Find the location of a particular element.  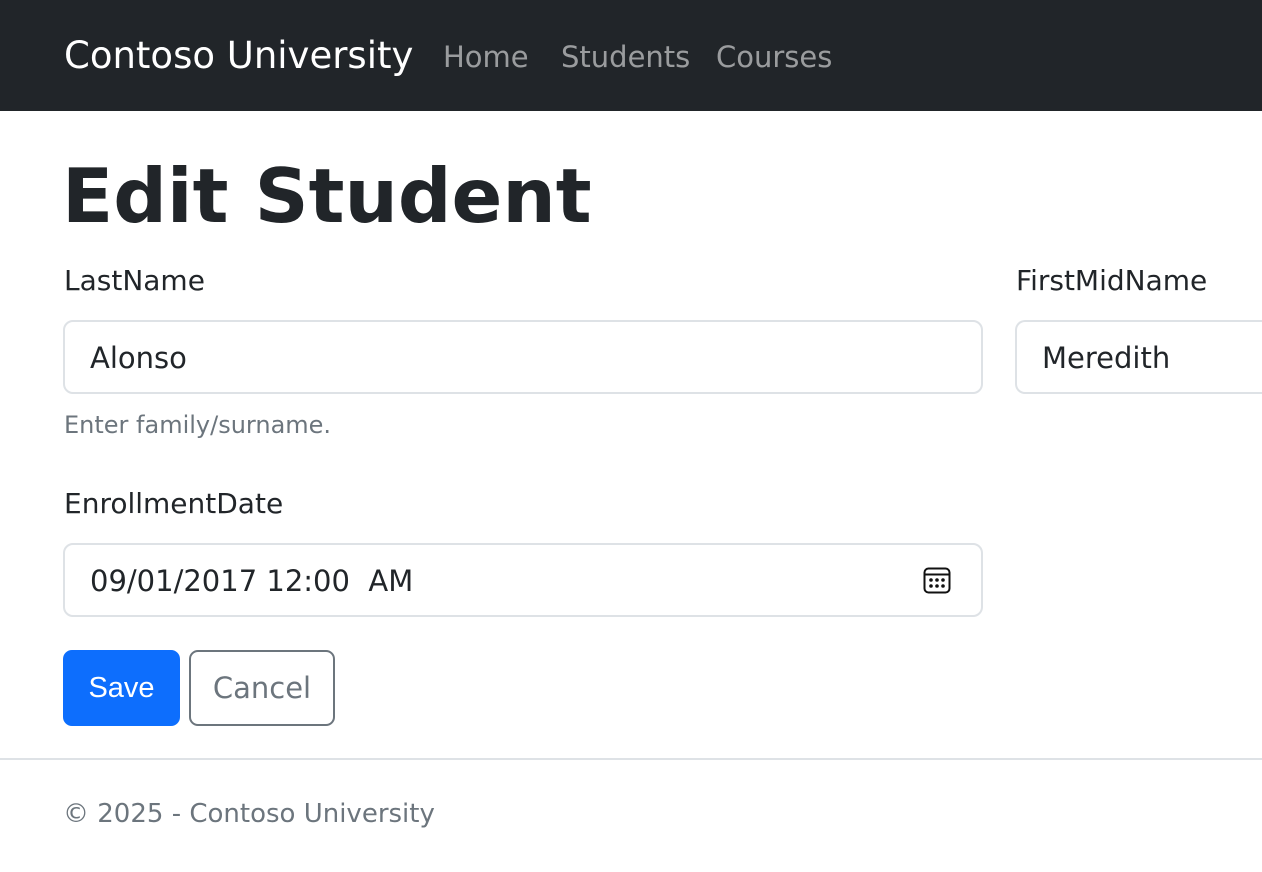

brand-link: Contoso University is located at coordinates (238, 56).